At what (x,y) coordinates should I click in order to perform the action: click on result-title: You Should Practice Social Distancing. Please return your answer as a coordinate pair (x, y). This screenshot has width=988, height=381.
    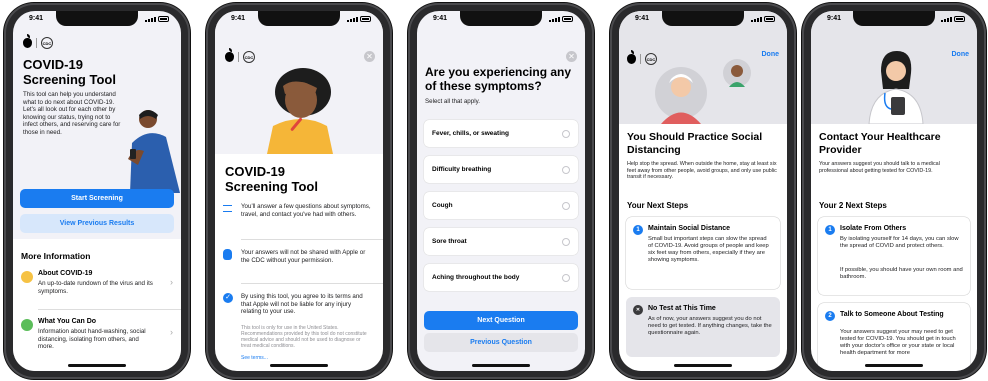
    Looking at the image, I should click on (695, 143).